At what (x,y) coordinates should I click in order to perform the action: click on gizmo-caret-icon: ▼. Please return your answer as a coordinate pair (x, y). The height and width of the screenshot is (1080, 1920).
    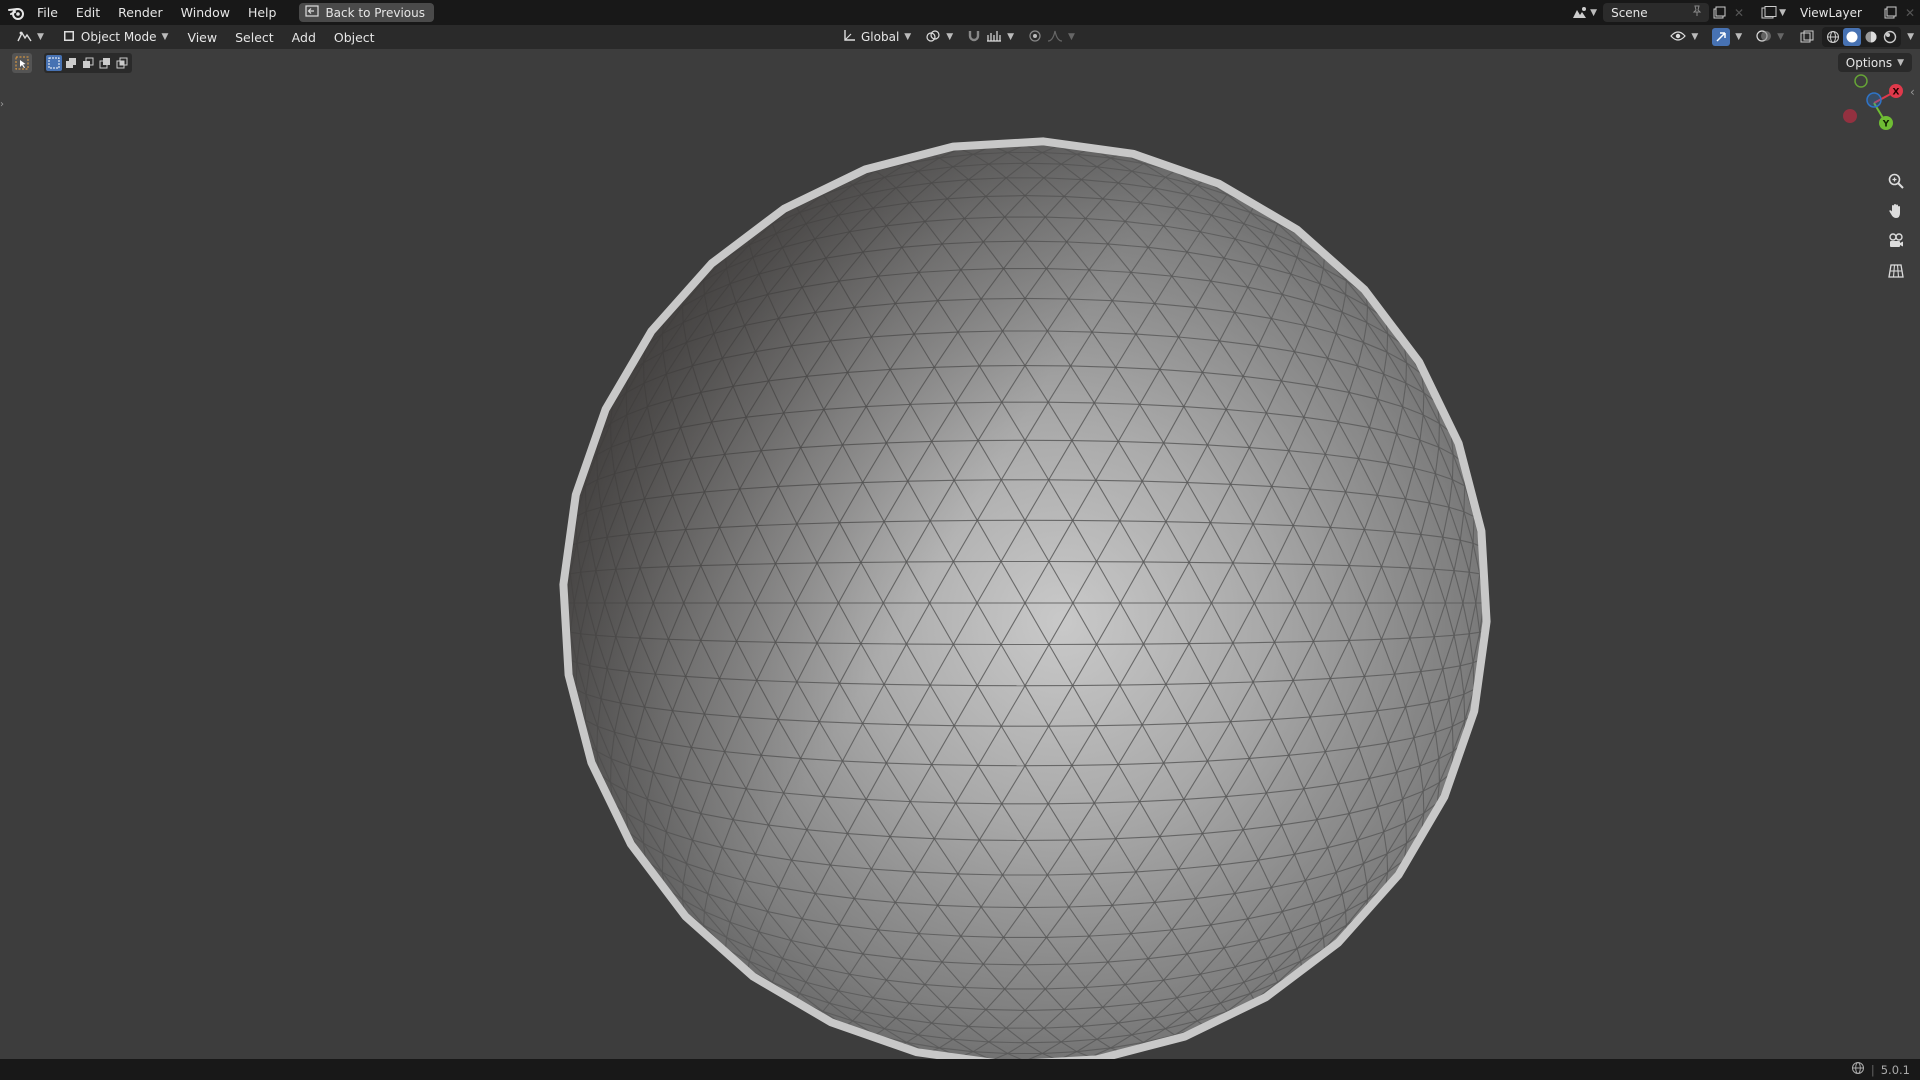
    Looking at the image, I should click on (1739, 37).